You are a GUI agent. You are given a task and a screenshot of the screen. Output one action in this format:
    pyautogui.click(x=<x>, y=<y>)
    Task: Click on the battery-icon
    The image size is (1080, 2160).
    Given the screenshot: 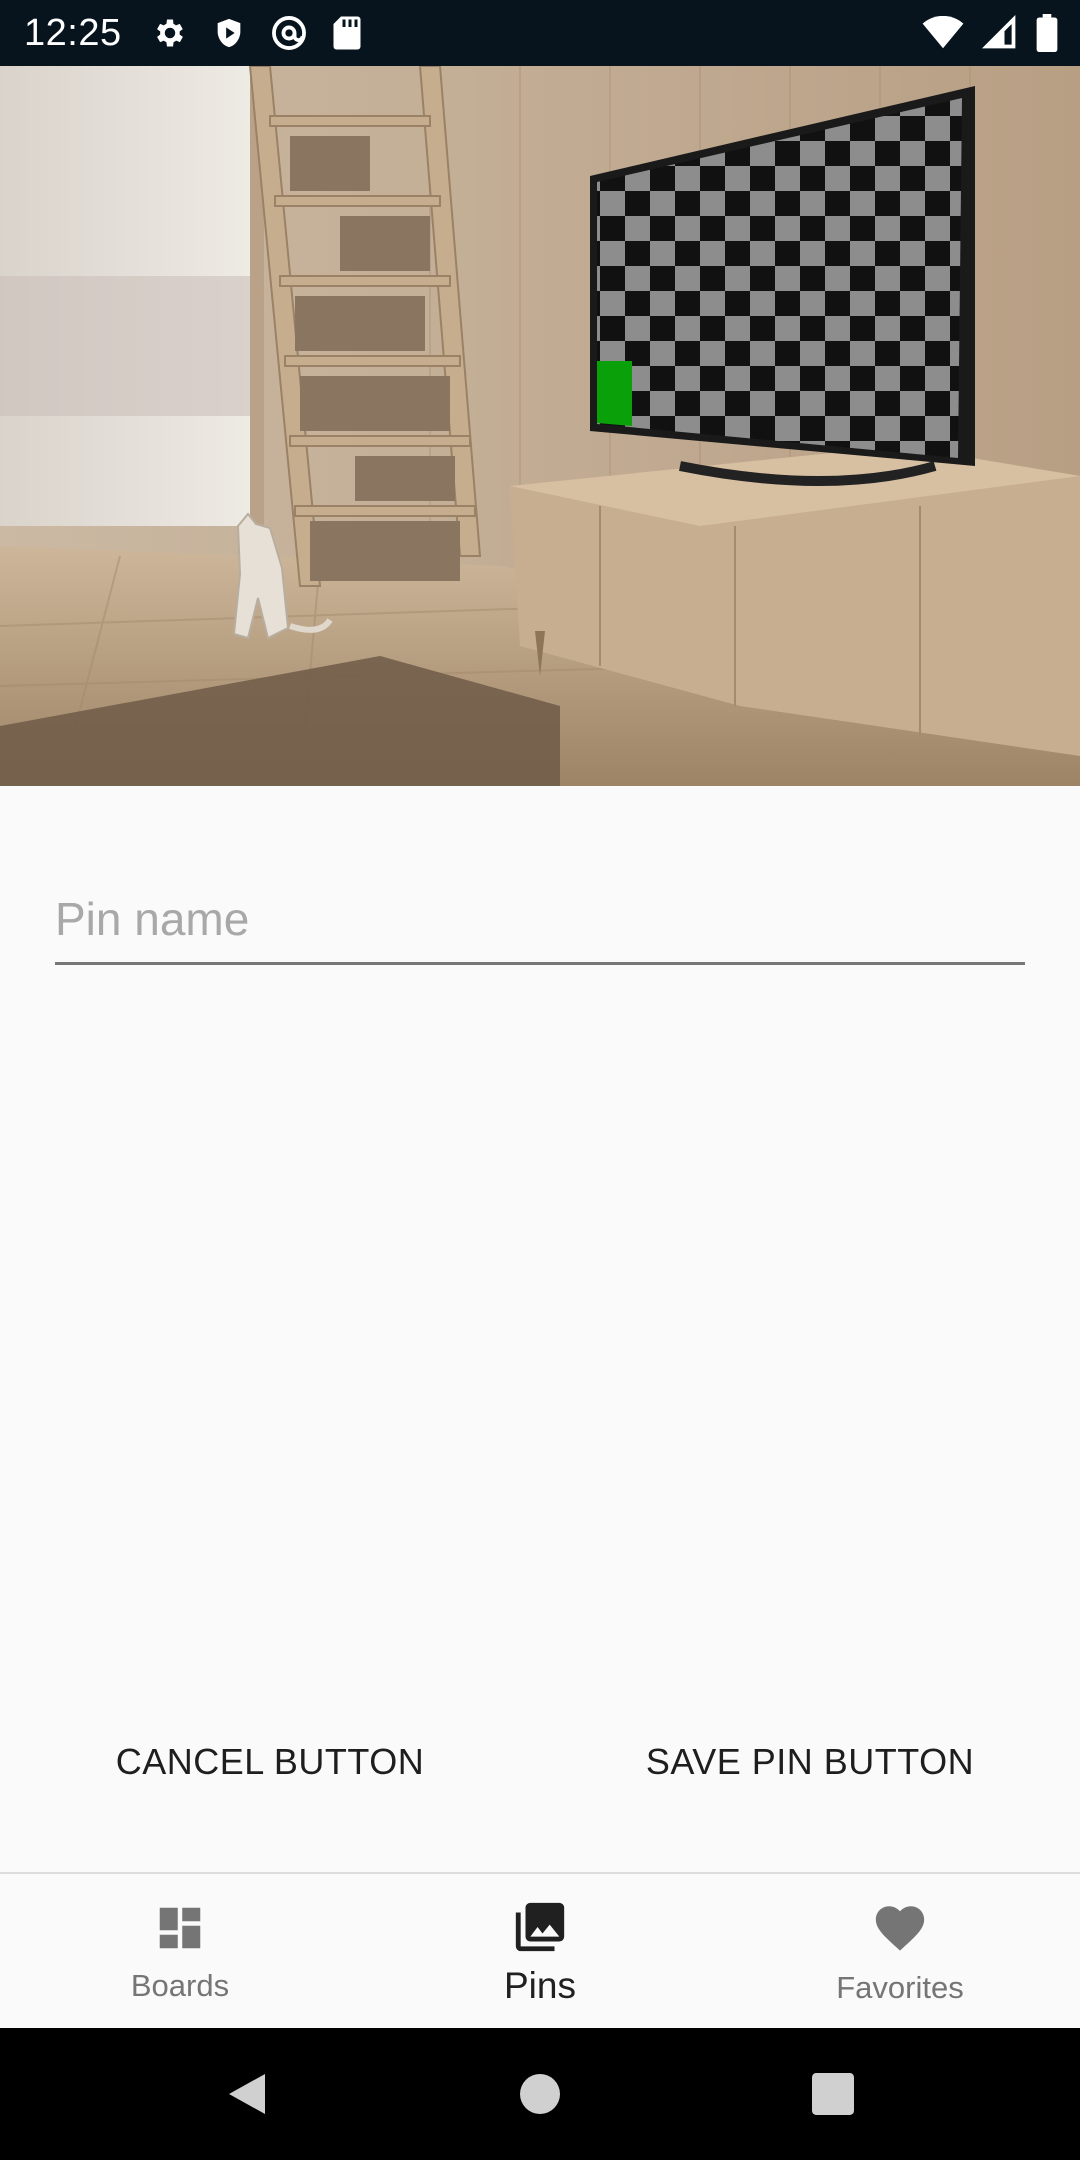 What is the action you would take?
    pyautogui.click(x=1047, y=33)
    